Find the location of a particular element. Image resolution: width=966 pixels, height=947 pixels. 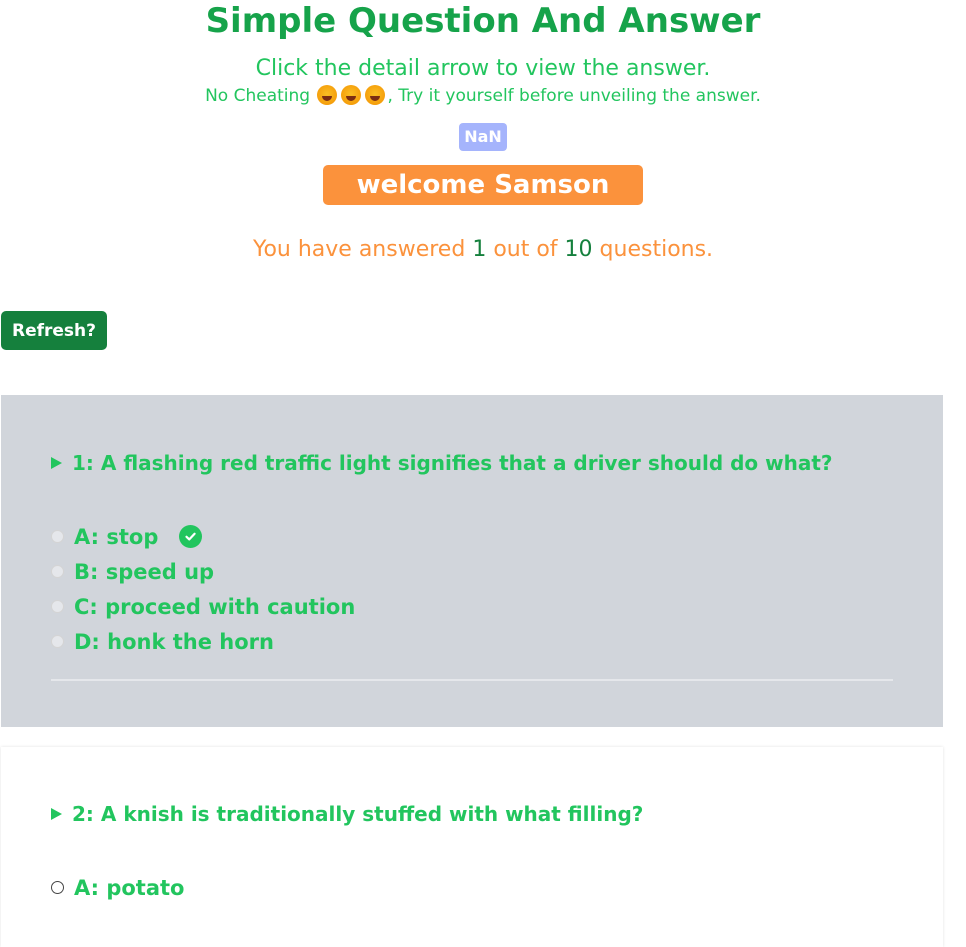

progress-text: You have answered 1 out of 10 questions. is located at coordinates (483, 250).